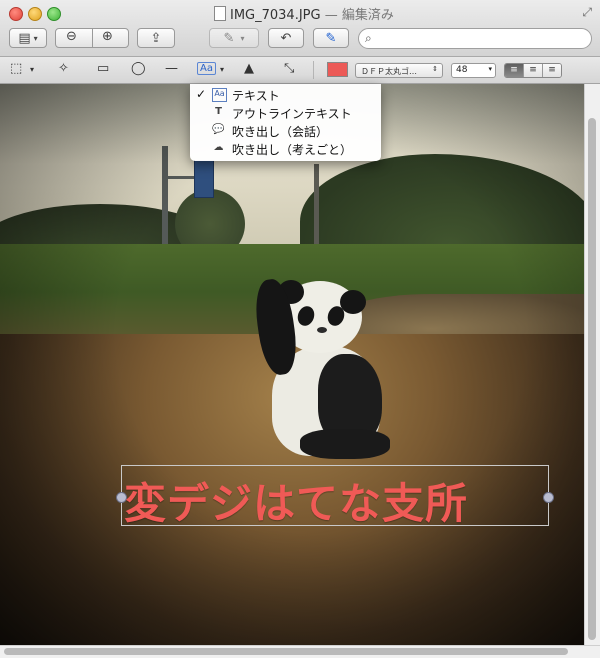 The width and height of the screenshot is (600, 658). Describe the element at coordinates (552, 70) in the screenshot. I see `align-right-button: ≡` at that location.